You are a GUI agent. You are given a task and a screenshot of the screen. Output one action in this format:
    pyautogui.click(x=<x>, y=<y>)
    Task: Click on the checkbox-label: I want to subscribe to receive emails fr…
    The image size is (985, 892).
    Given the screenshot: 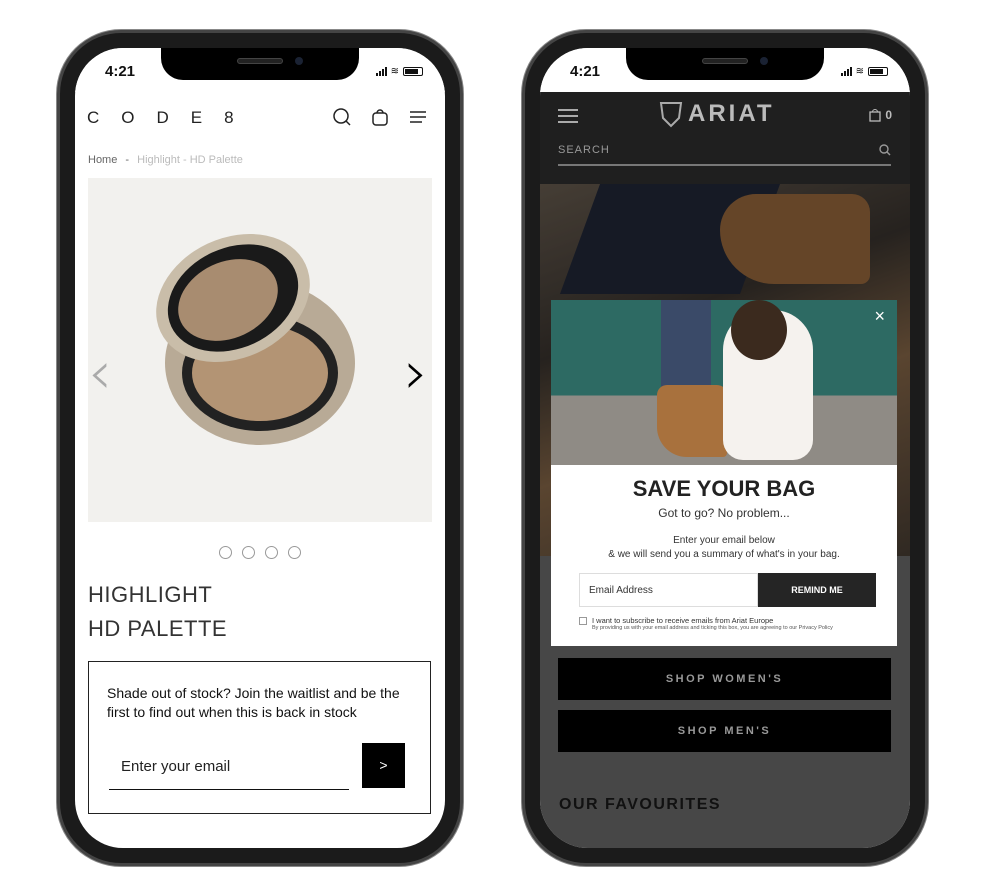 What is the action you would take?
    pyautogui.click(x=683, y=620)
    